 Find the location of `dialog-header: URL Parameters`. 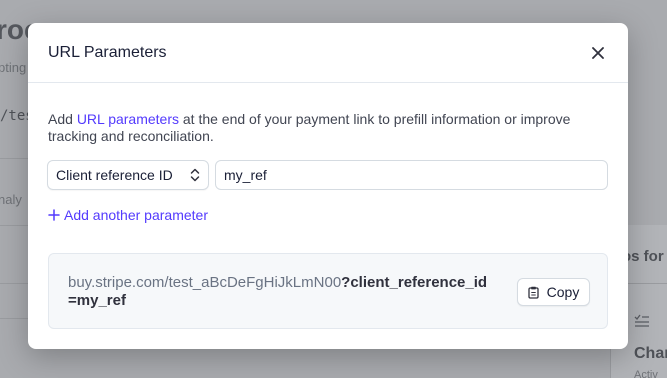

dialog-header: URL Parameters is located at coordinates (328, 53).